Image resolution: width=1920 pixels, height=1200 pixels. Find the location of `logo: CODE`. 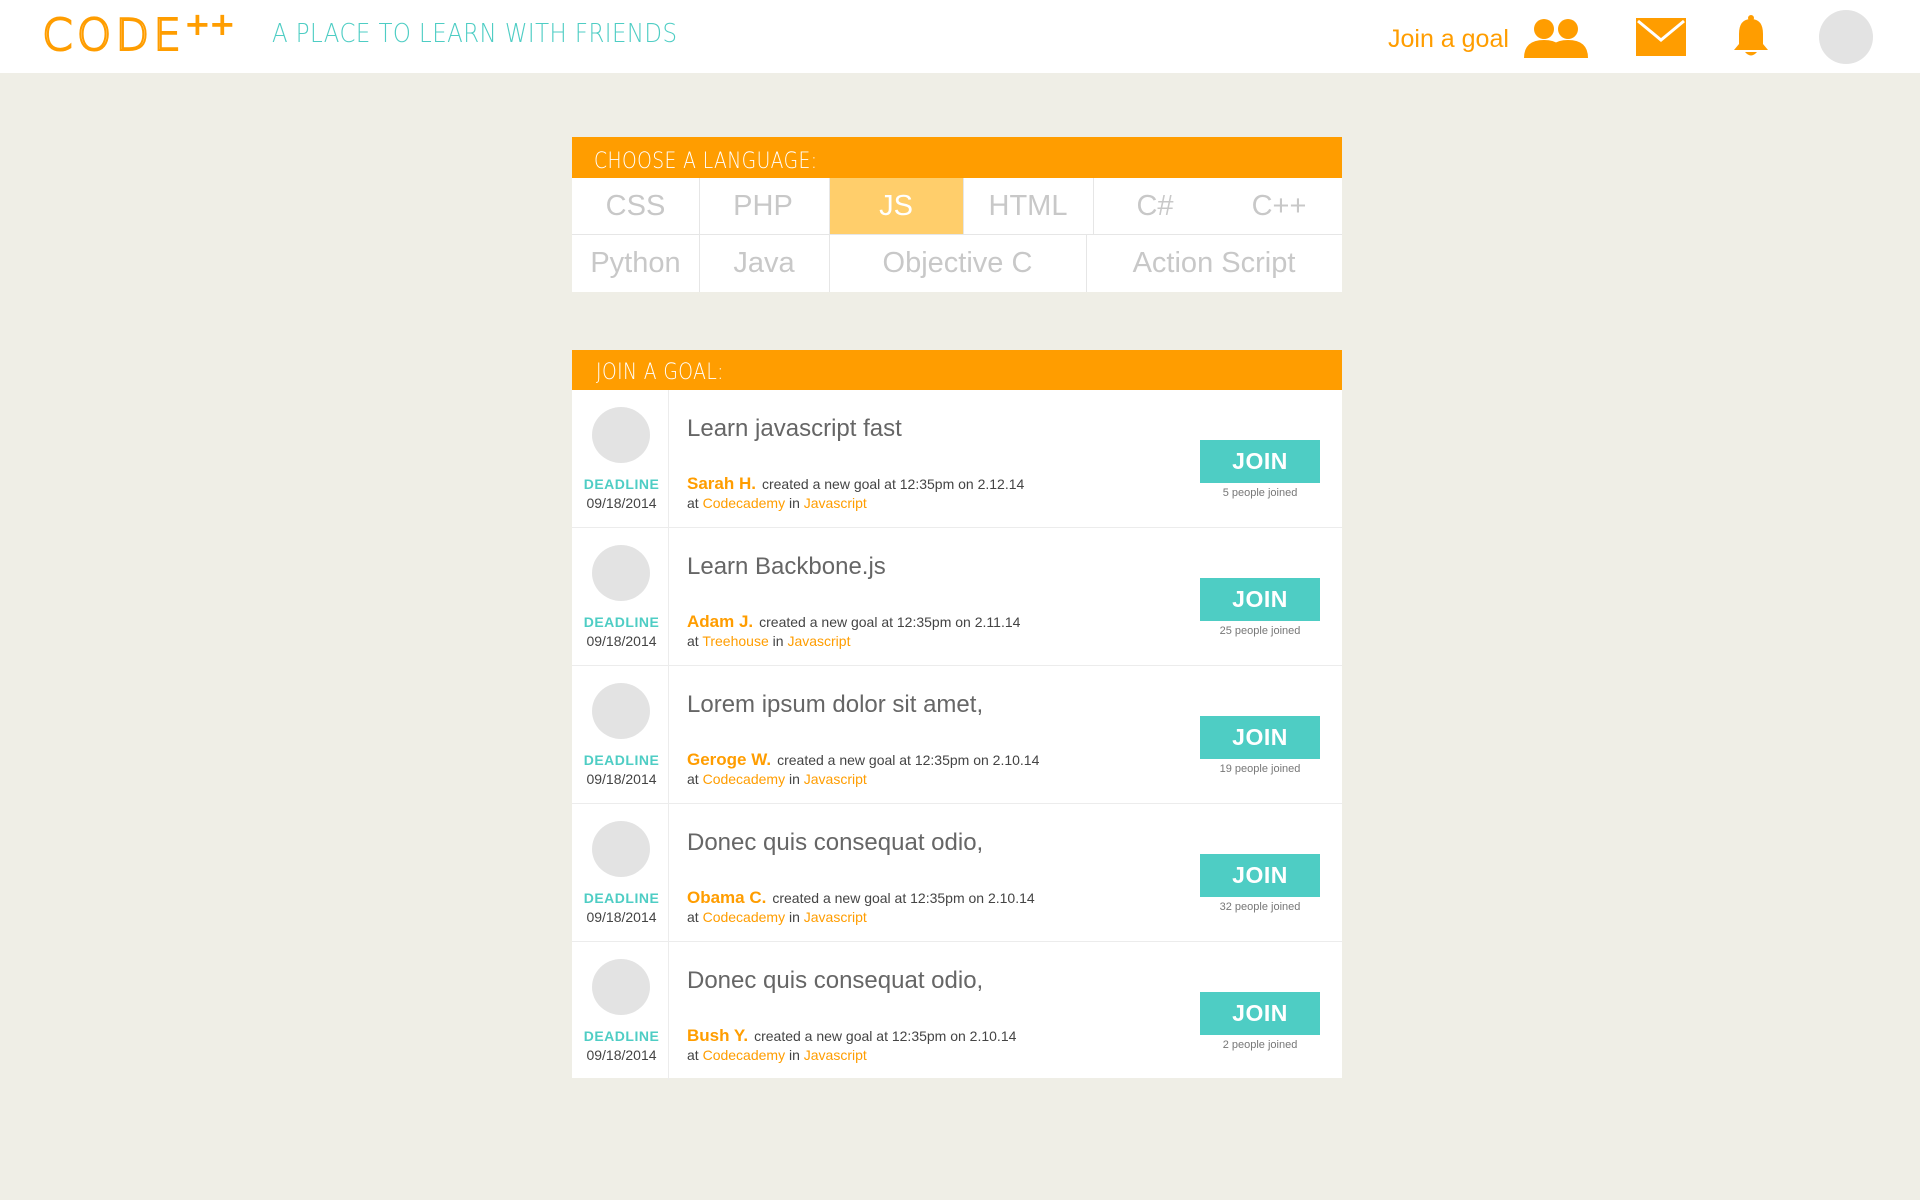

logo: CODE is located at coordinates (113, 36).